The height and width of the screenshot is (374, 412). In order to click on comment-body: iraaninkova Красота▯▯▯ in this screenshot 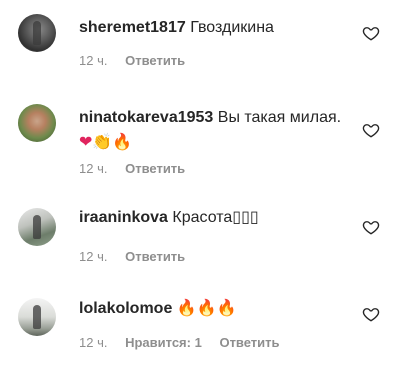, I will do `click(216, 218)`.